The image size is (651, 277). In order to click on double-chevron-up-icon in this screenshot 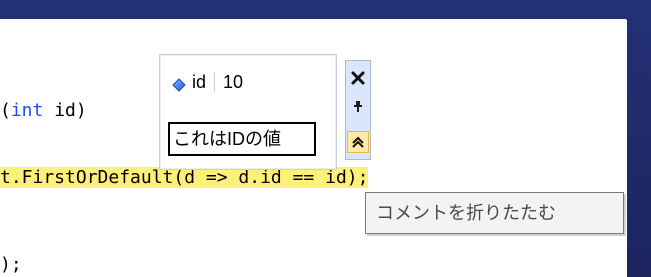, I will do `click(358, 142)`.